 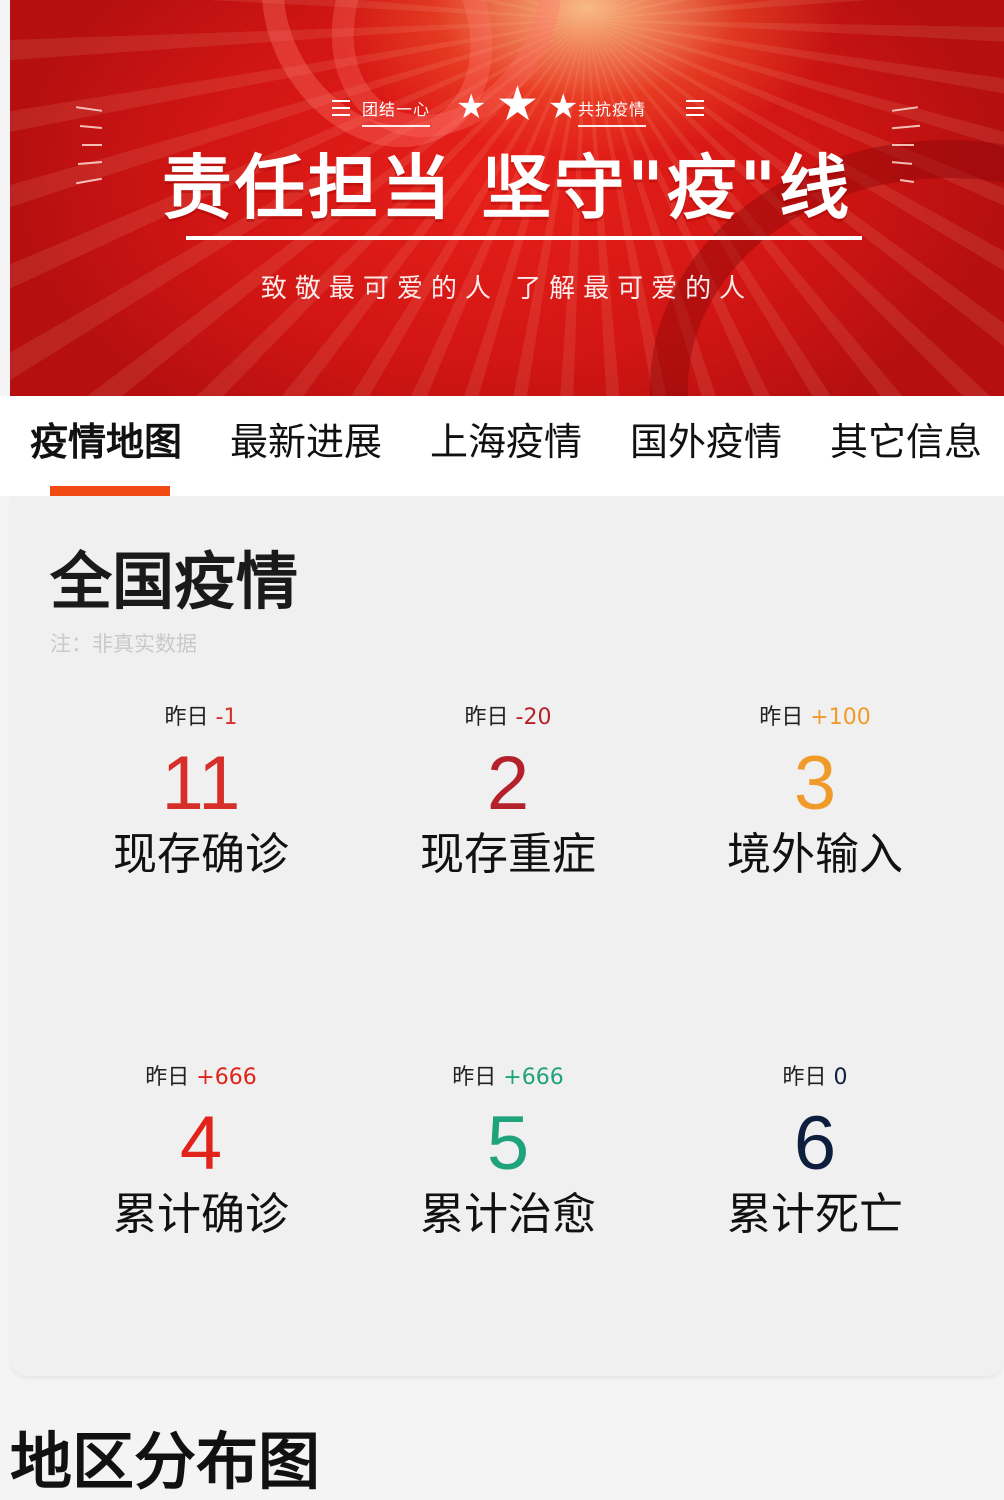 What do you see at coordinates (165, 1461) in the screenshot?
I see `region-distribution-title: 地区分布图` at bounding box center [165, 1461].